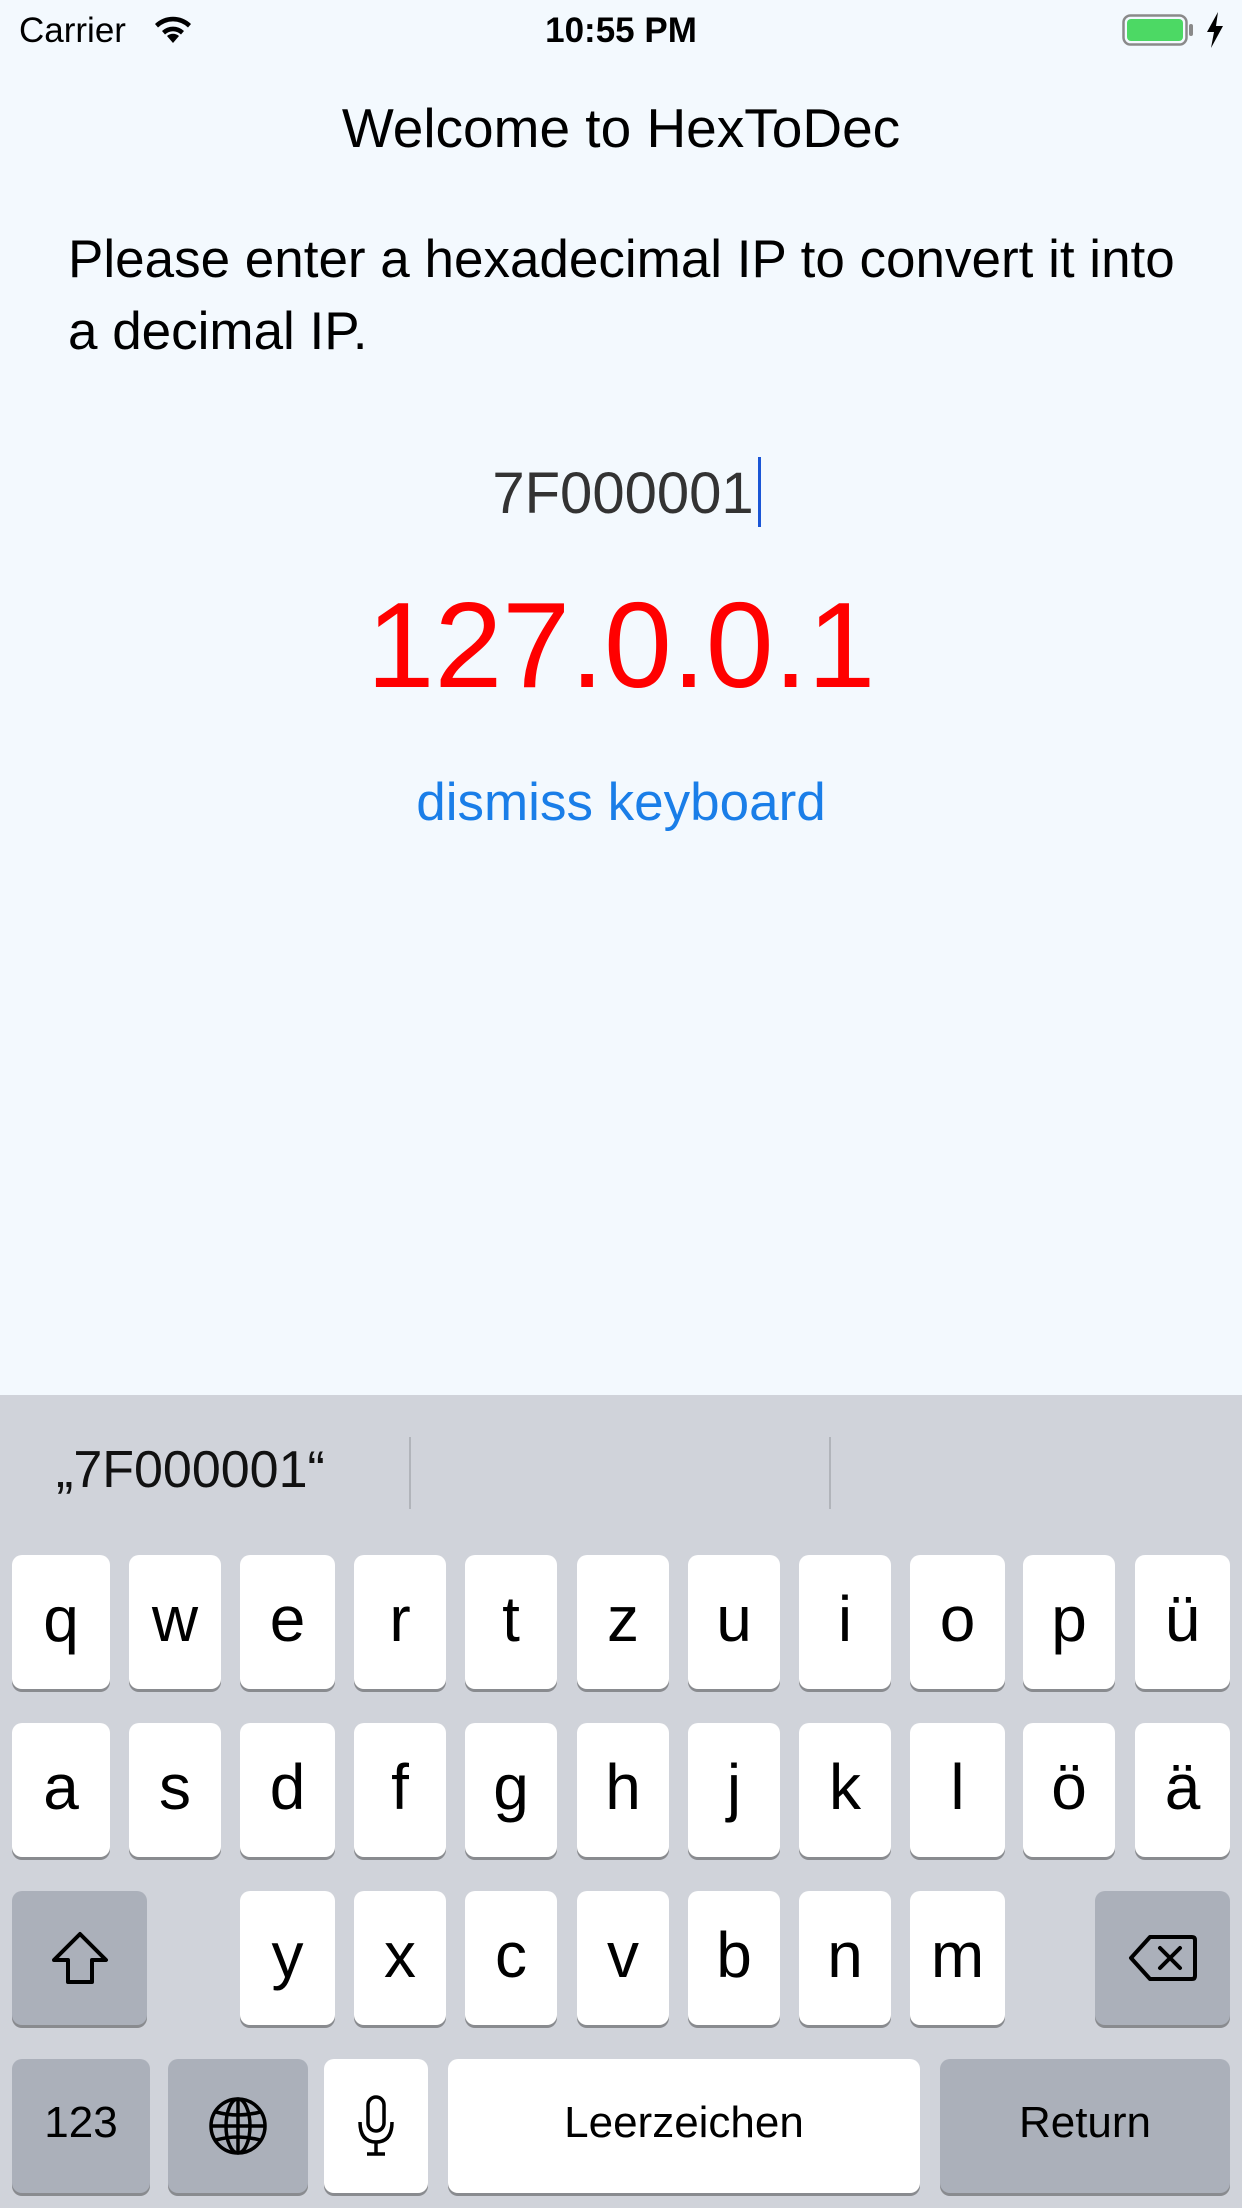  I want to click on status-time: 10:55 PM, so click(621, 30).